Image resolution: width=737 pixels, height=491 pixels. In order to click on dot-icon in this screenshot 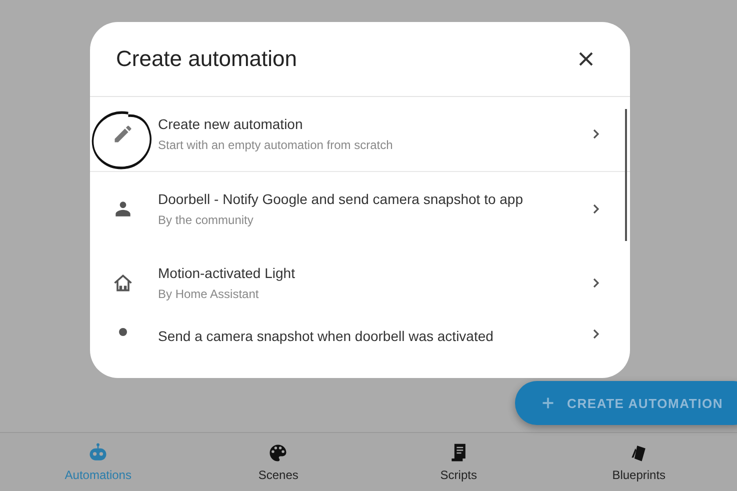, I will do `click(123, 332)`.